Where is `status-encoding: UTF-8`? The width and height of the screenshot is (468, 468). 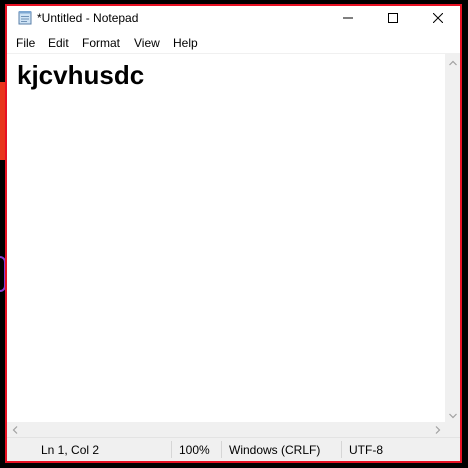
status-encoding: UTF-8 is located at coordinates (366, 450).